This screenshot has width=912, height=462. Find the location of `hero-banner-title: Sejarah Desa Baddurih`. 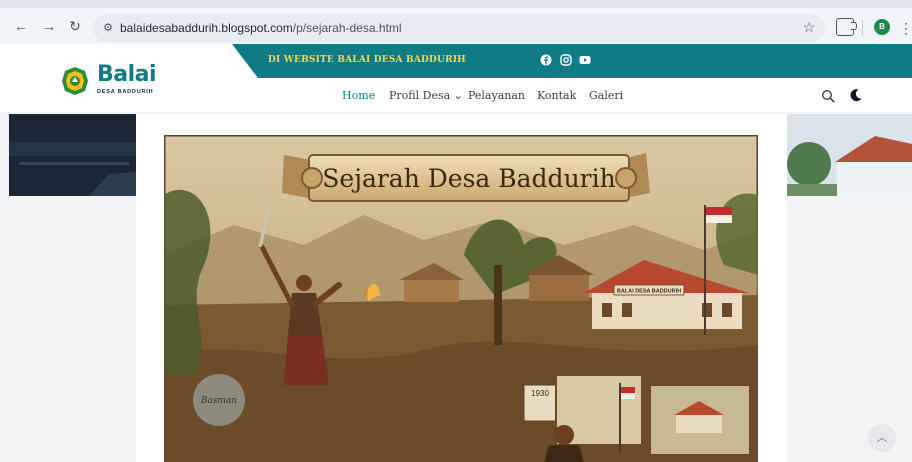

hero-banner-title: Sejarah Desa Baddurih is located at coordinates (468, 178).